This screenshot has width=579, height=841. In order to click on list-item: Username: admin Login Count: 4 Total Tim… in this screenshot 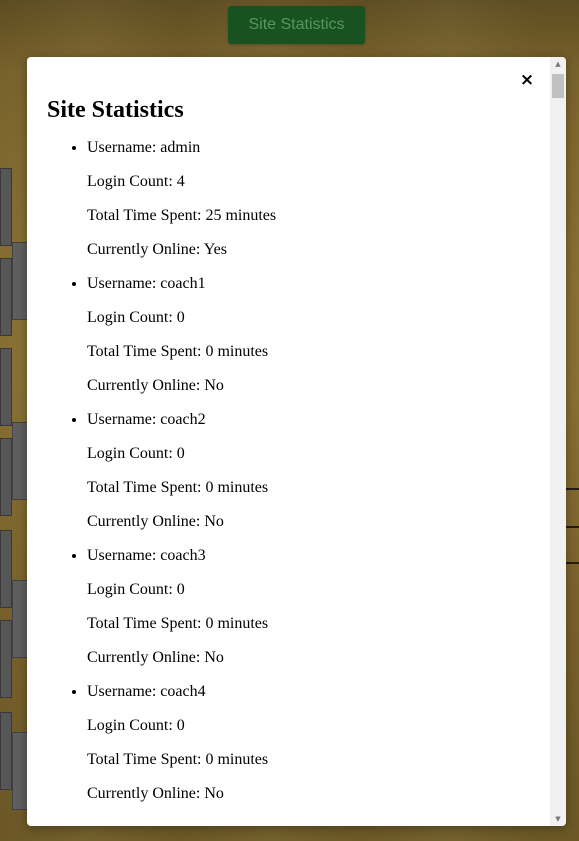, I will do `click(317, 199)`.